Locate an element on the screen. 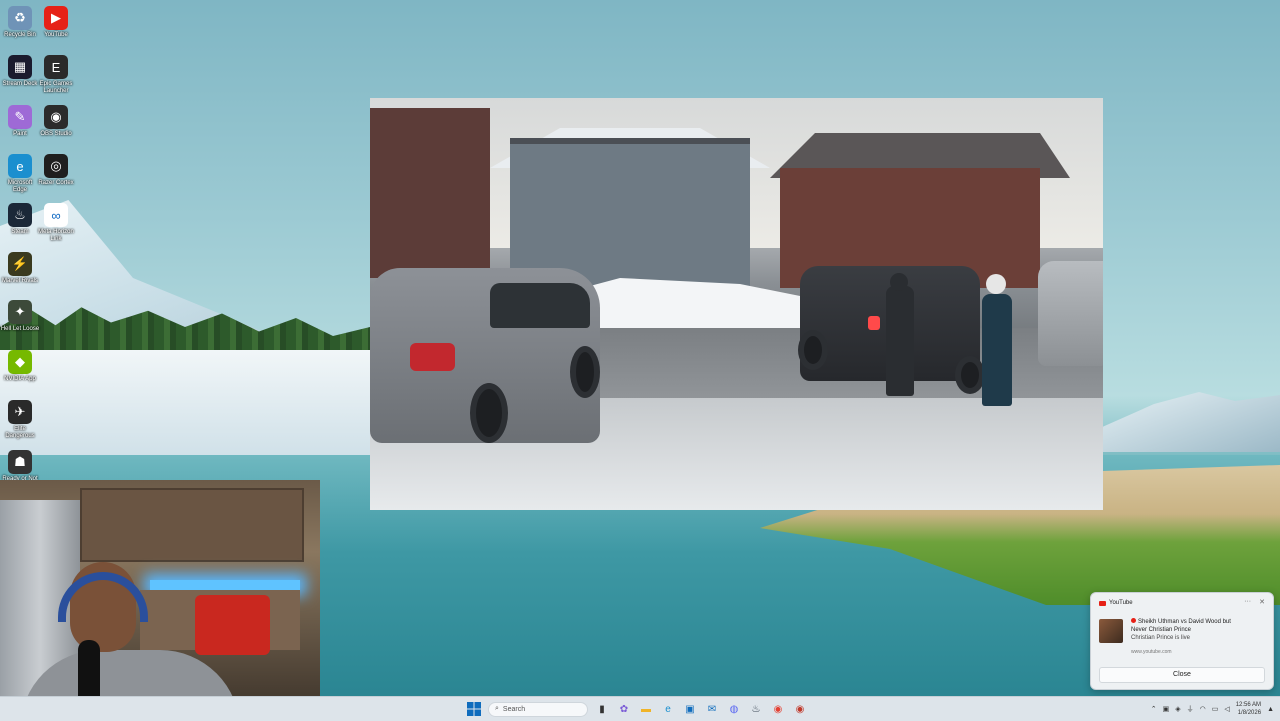 This screenshot has height=721, width=1280. search-icon: ⌕ is located at coordinates (497, 708).